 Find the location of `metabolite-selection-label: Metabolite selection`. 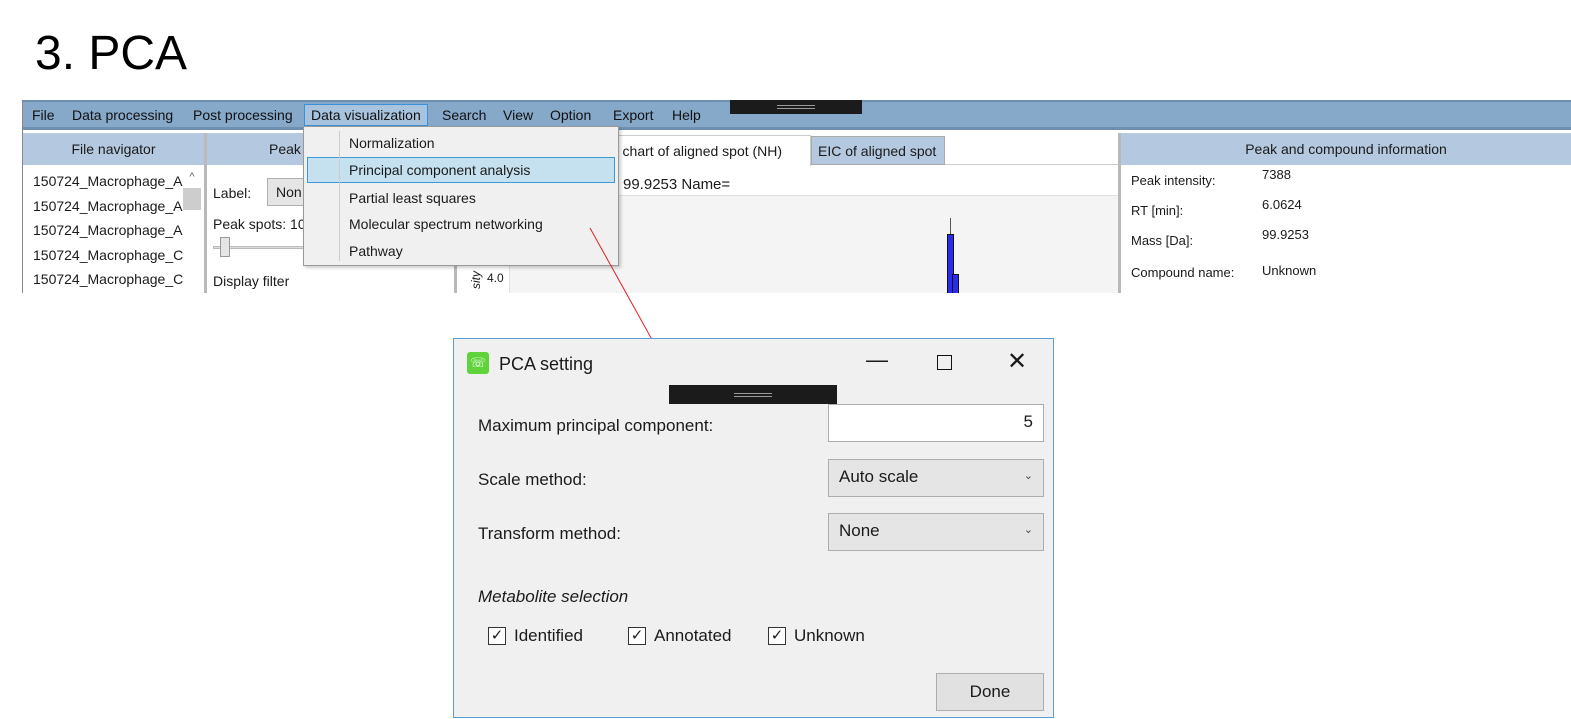

metabolite-selection-label: Metabolite selection is located at coordinates (553, 596).